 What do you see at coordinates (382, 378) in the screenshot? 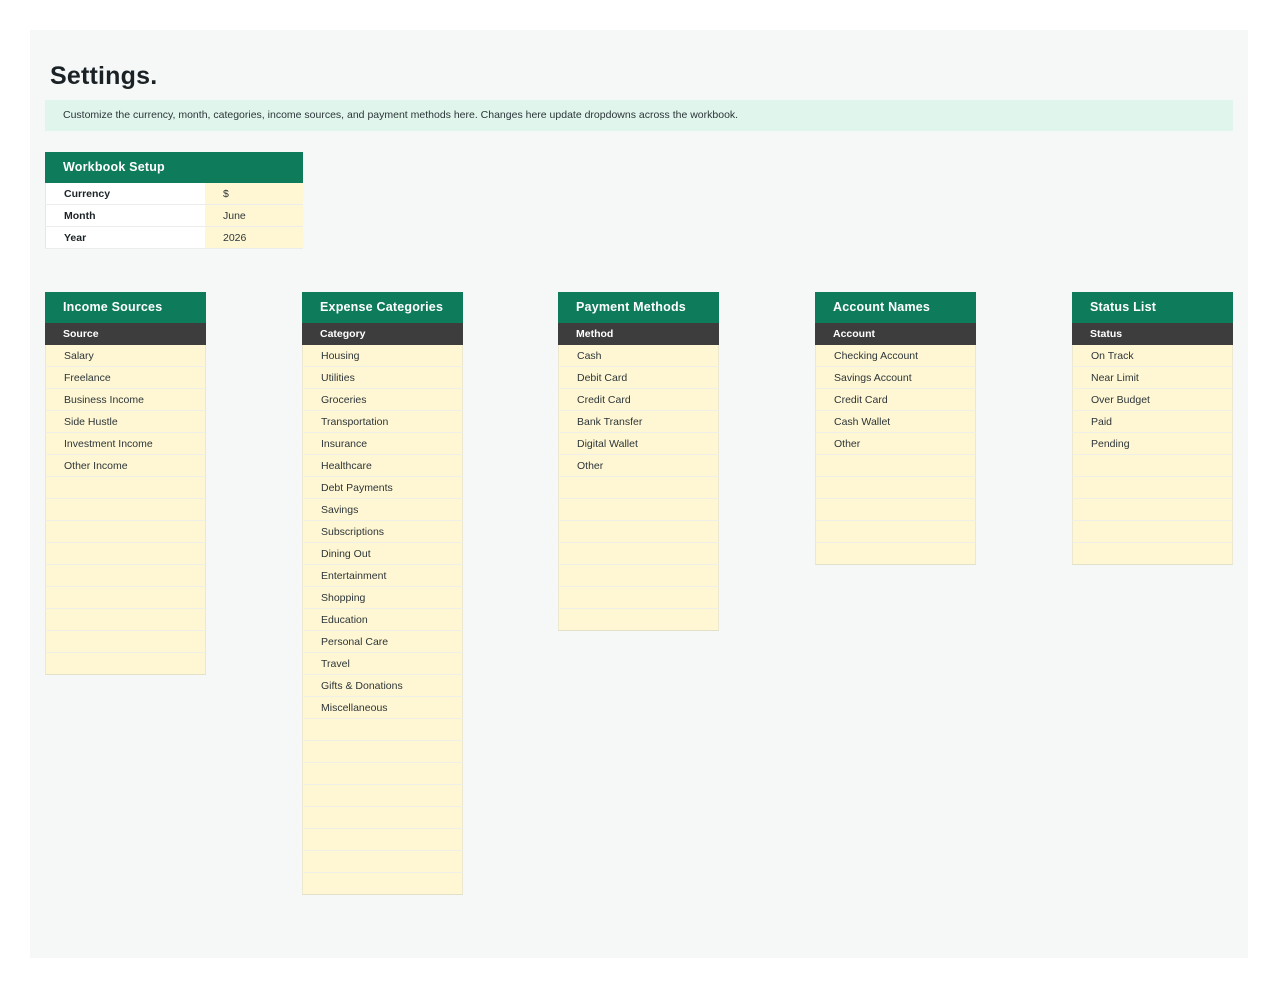
I see `list-item: Utilities` at bounding box center [382, 378].